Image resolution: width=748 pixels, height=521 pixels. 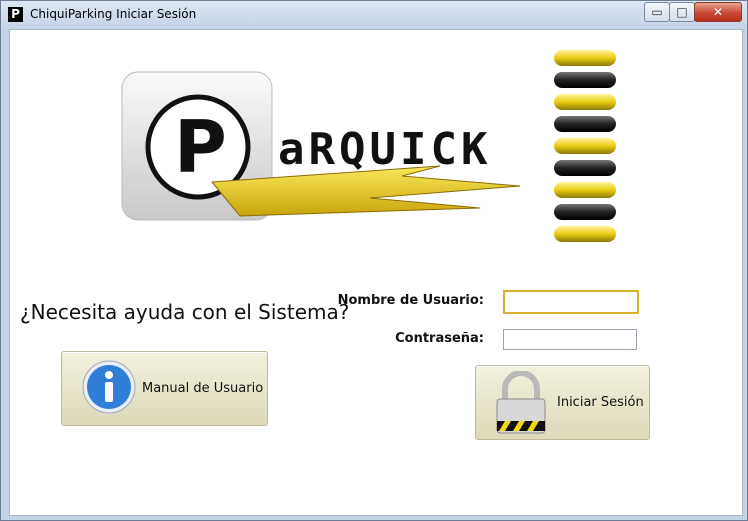 I want to click on app-icon: P, so click(x=15, y=14).